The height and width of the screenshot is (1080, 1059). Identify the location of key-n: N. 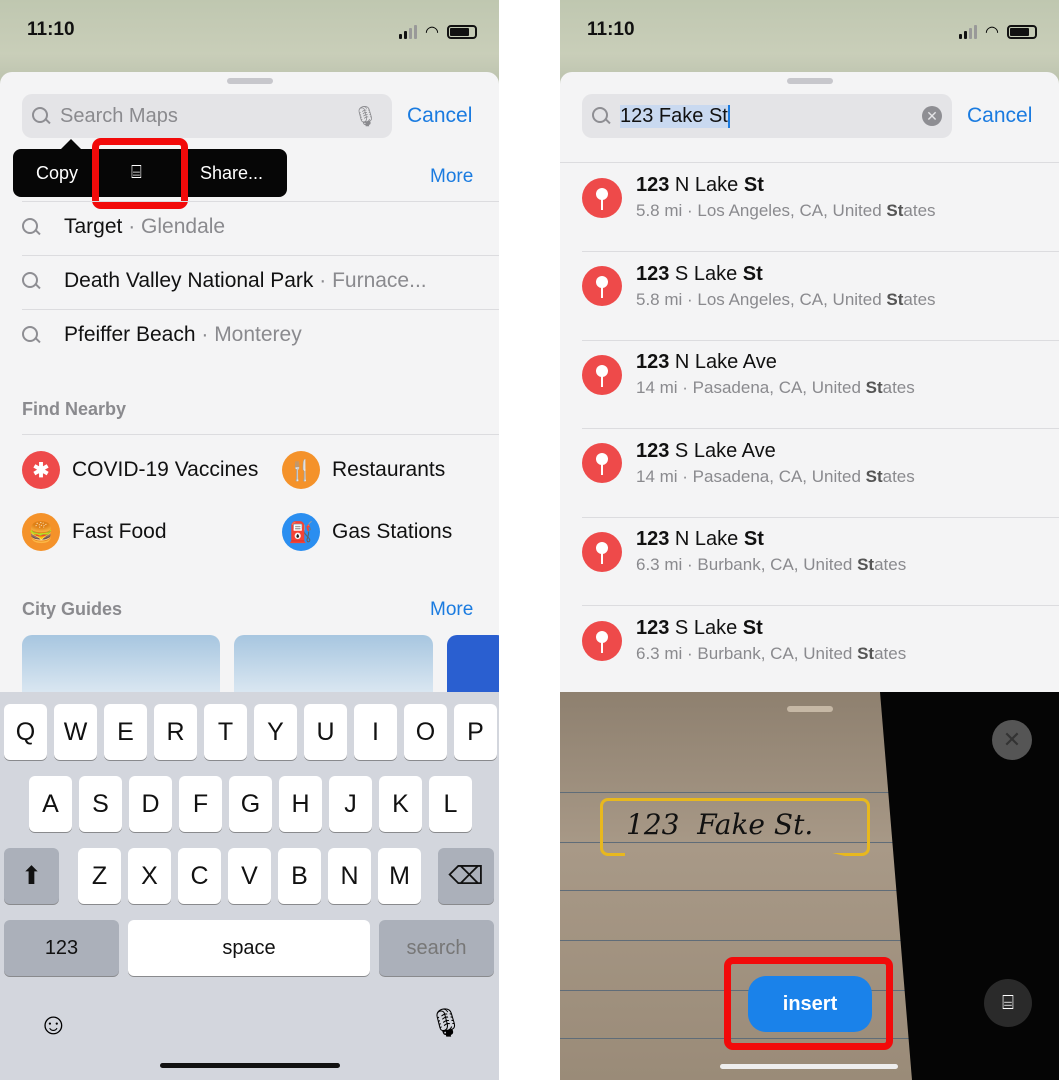
(349, 876).